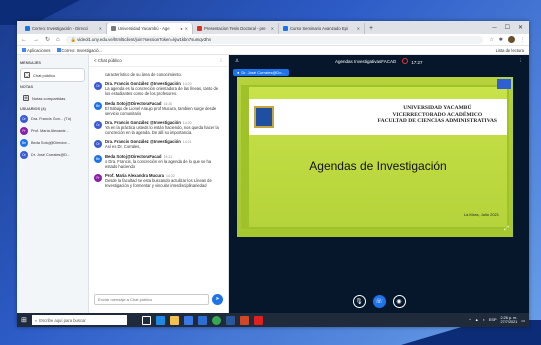 This screenshot has width=541, height=345. What do you see at coordinates (98, 158) in the screenshot?
I see `avatar: Be` at bounding box center [98, 158].